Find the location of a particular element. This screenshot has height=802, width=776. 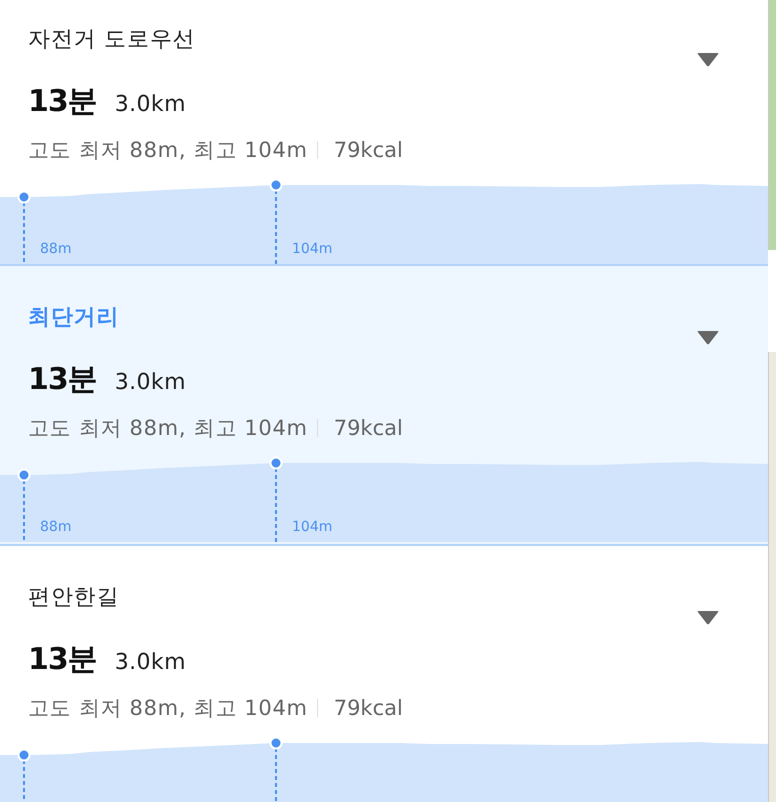

route-title: 최단거리 is located at coordinates (74, 318).